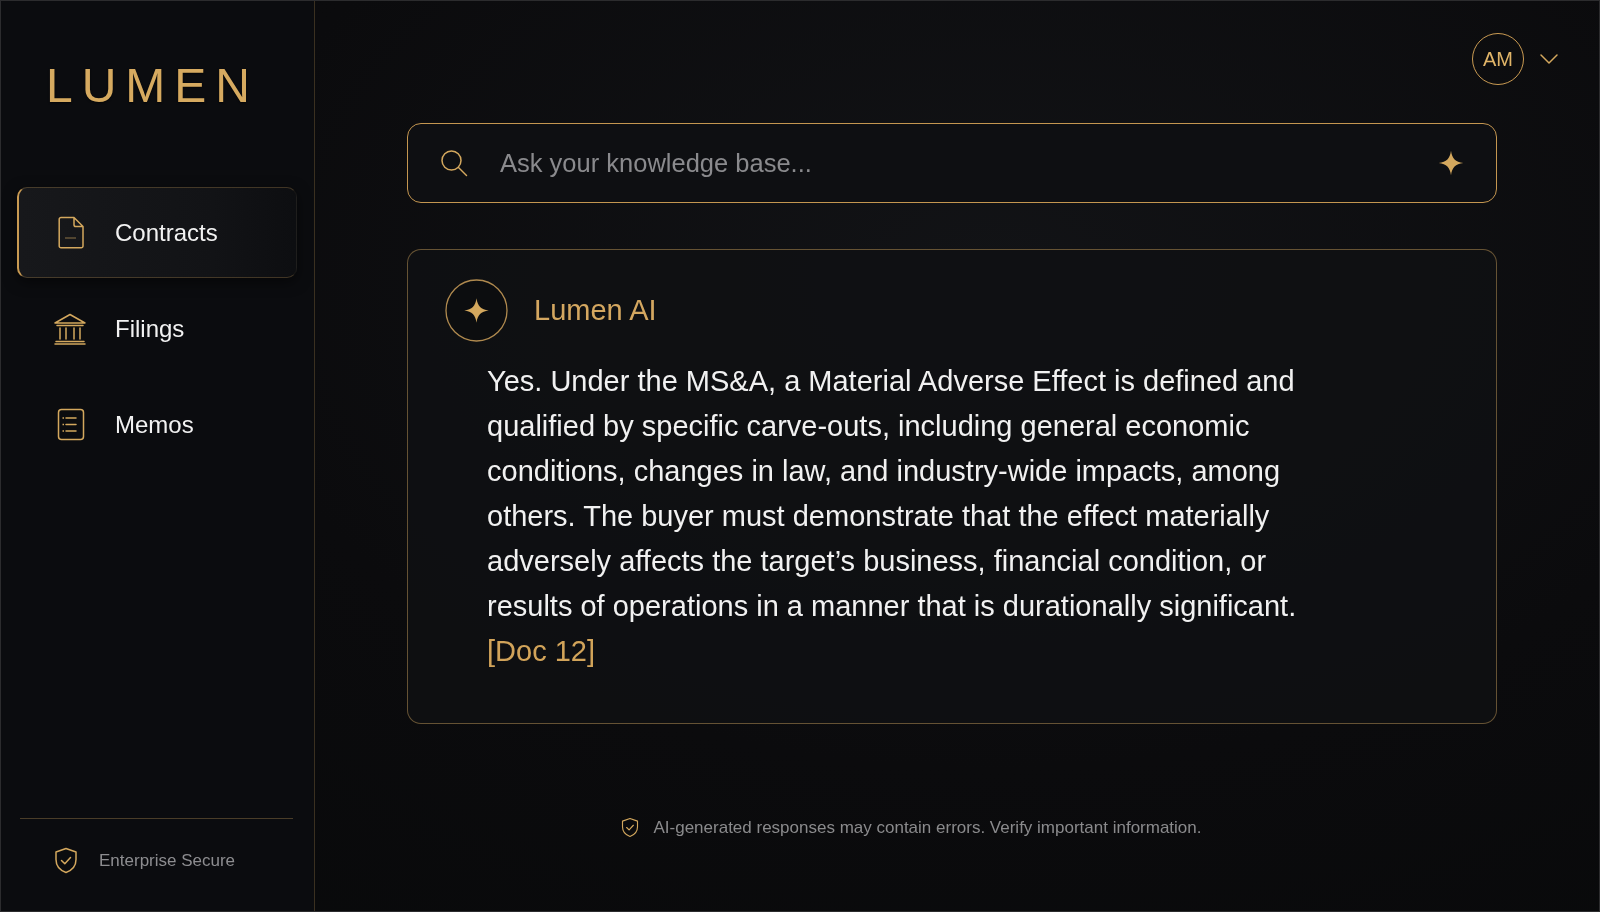 The image size is (1600, 912). Describe the element at coordinates (157, 328) in the screenshot. I see `nav-item: Filings` at that location.